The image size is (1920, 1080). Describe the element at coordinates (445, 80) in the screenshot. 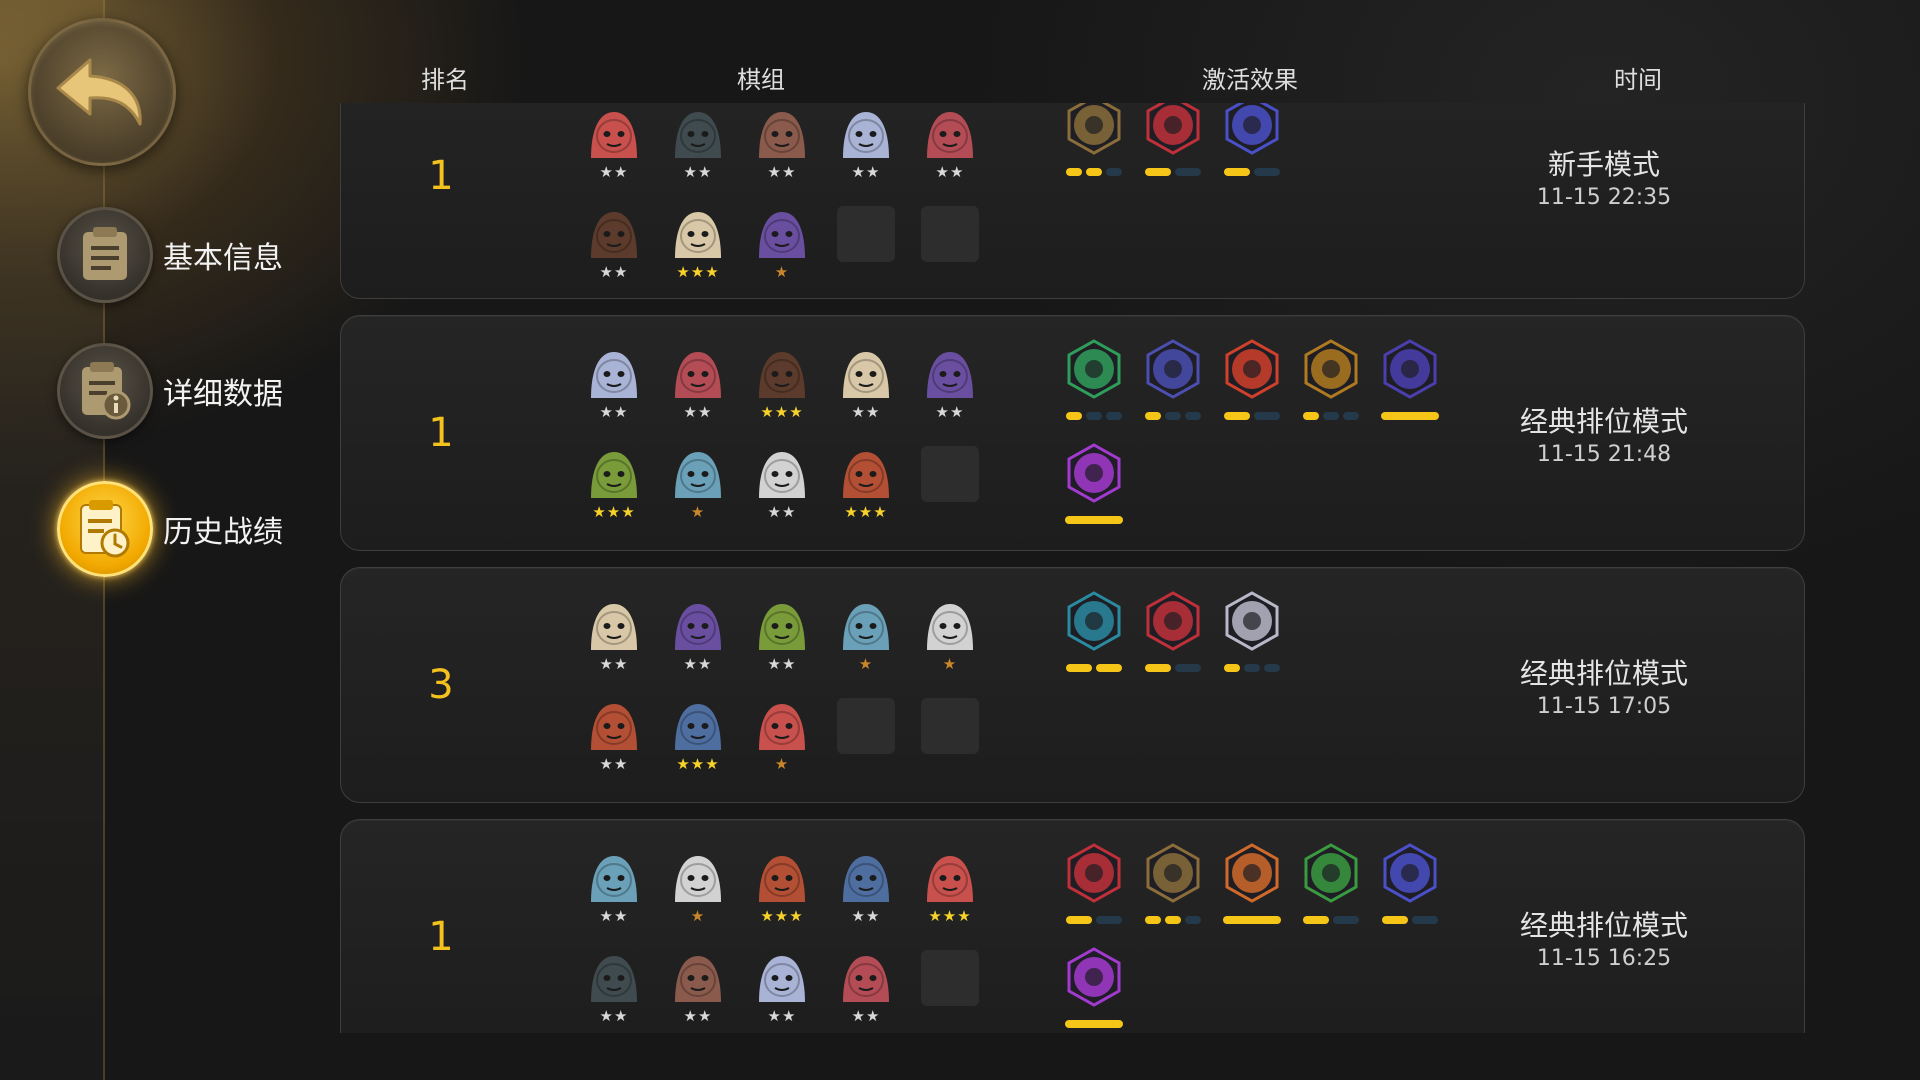

I see `header-rank: 排名` at that location.